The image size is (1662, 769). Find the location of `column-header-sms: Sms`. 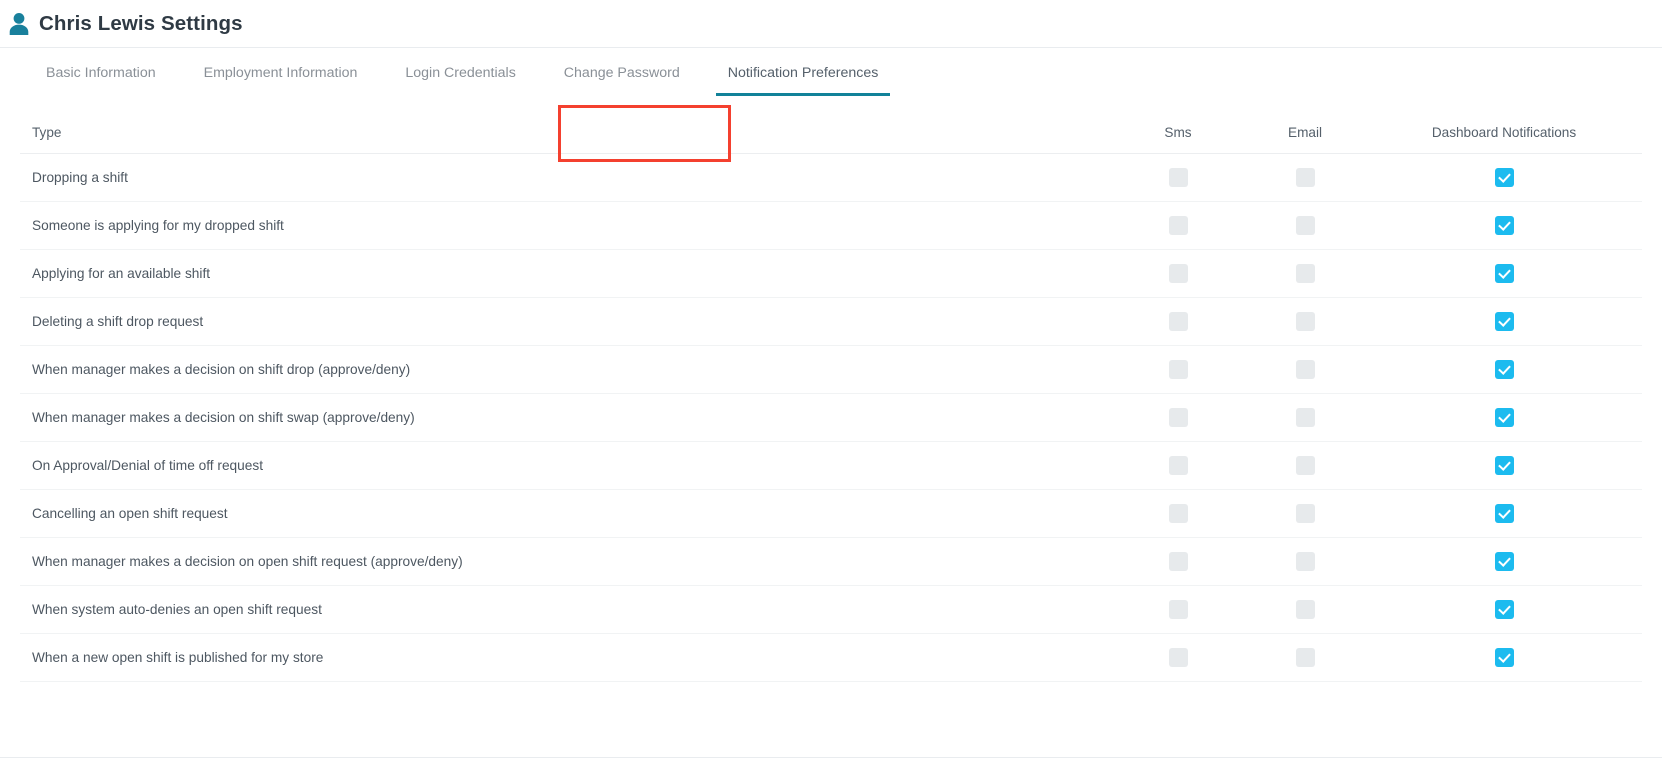

column-header-sms: Sms is located at coordinates (1178, 132).